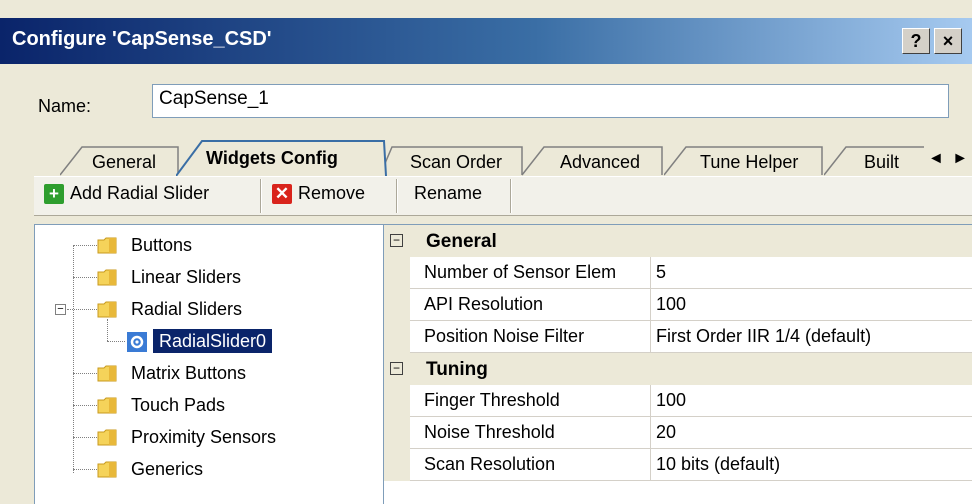 The height and width of the screenshot is (504, 972). Describe the element at coordinates (948, 41) in the screenshot. I see `close-button: ×` at that location.